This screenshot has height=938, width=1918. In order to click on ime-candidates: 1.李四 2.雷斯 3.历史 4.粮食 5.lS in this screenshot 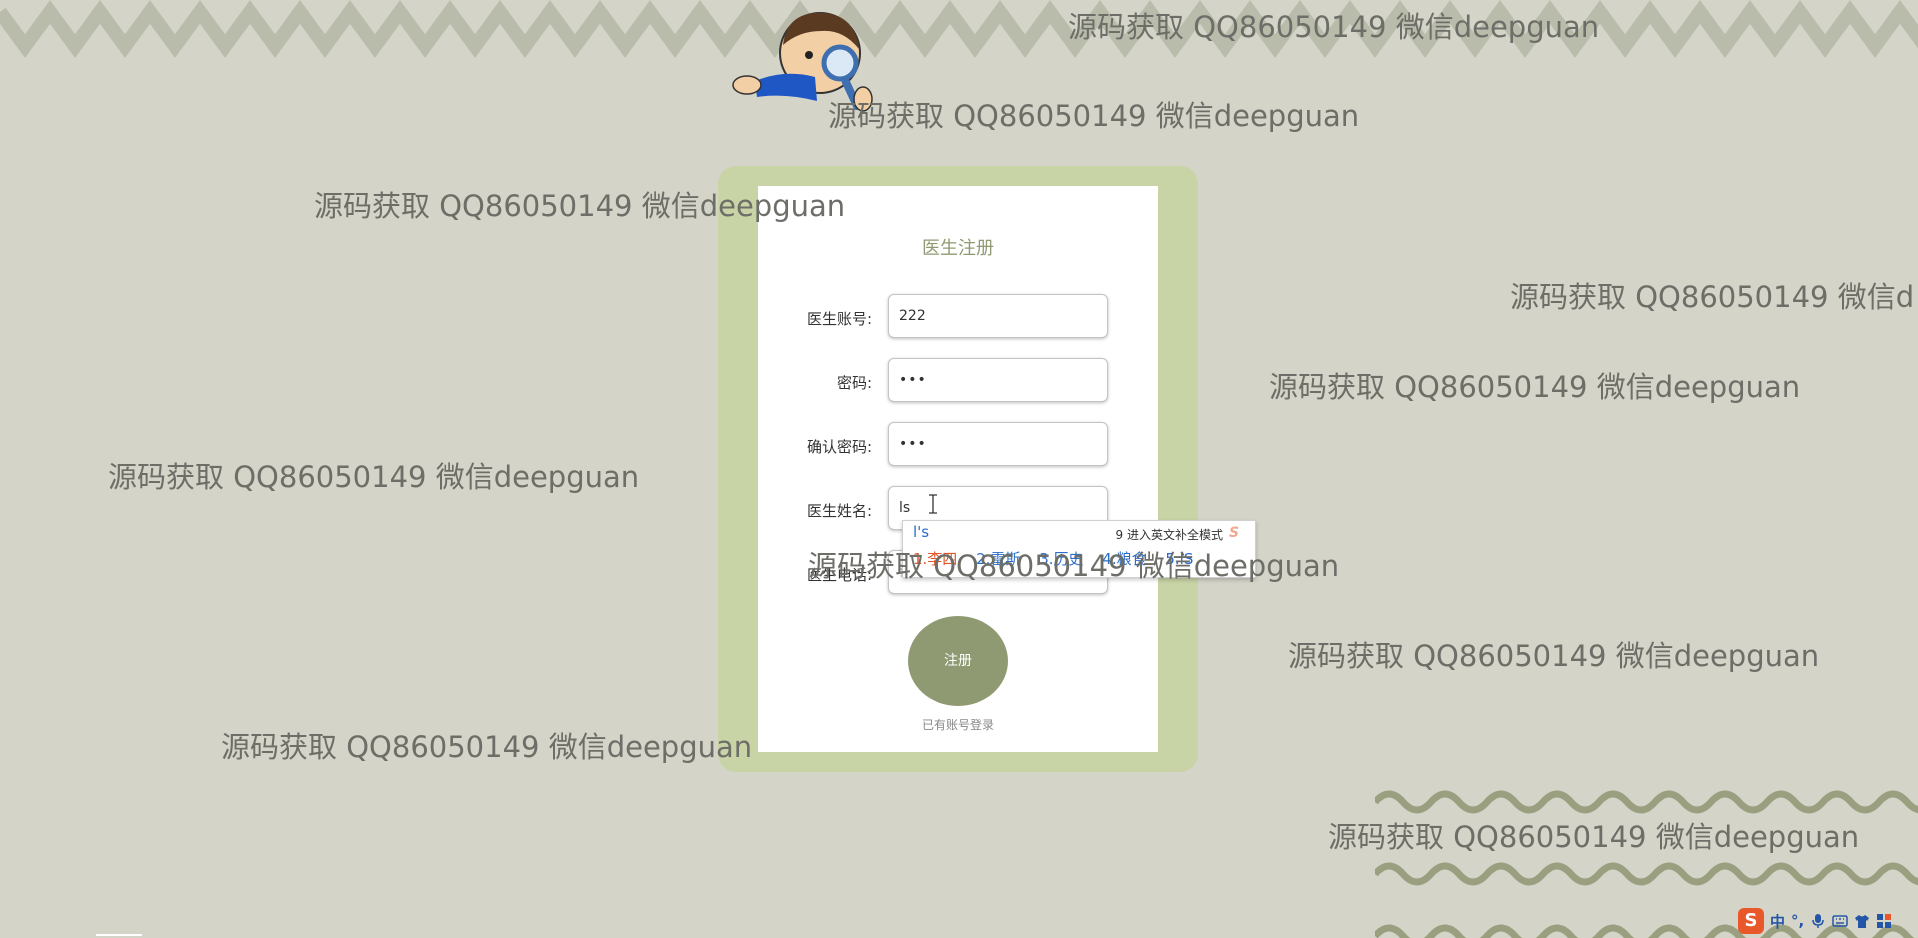, I will do `click(1060, 558)`.